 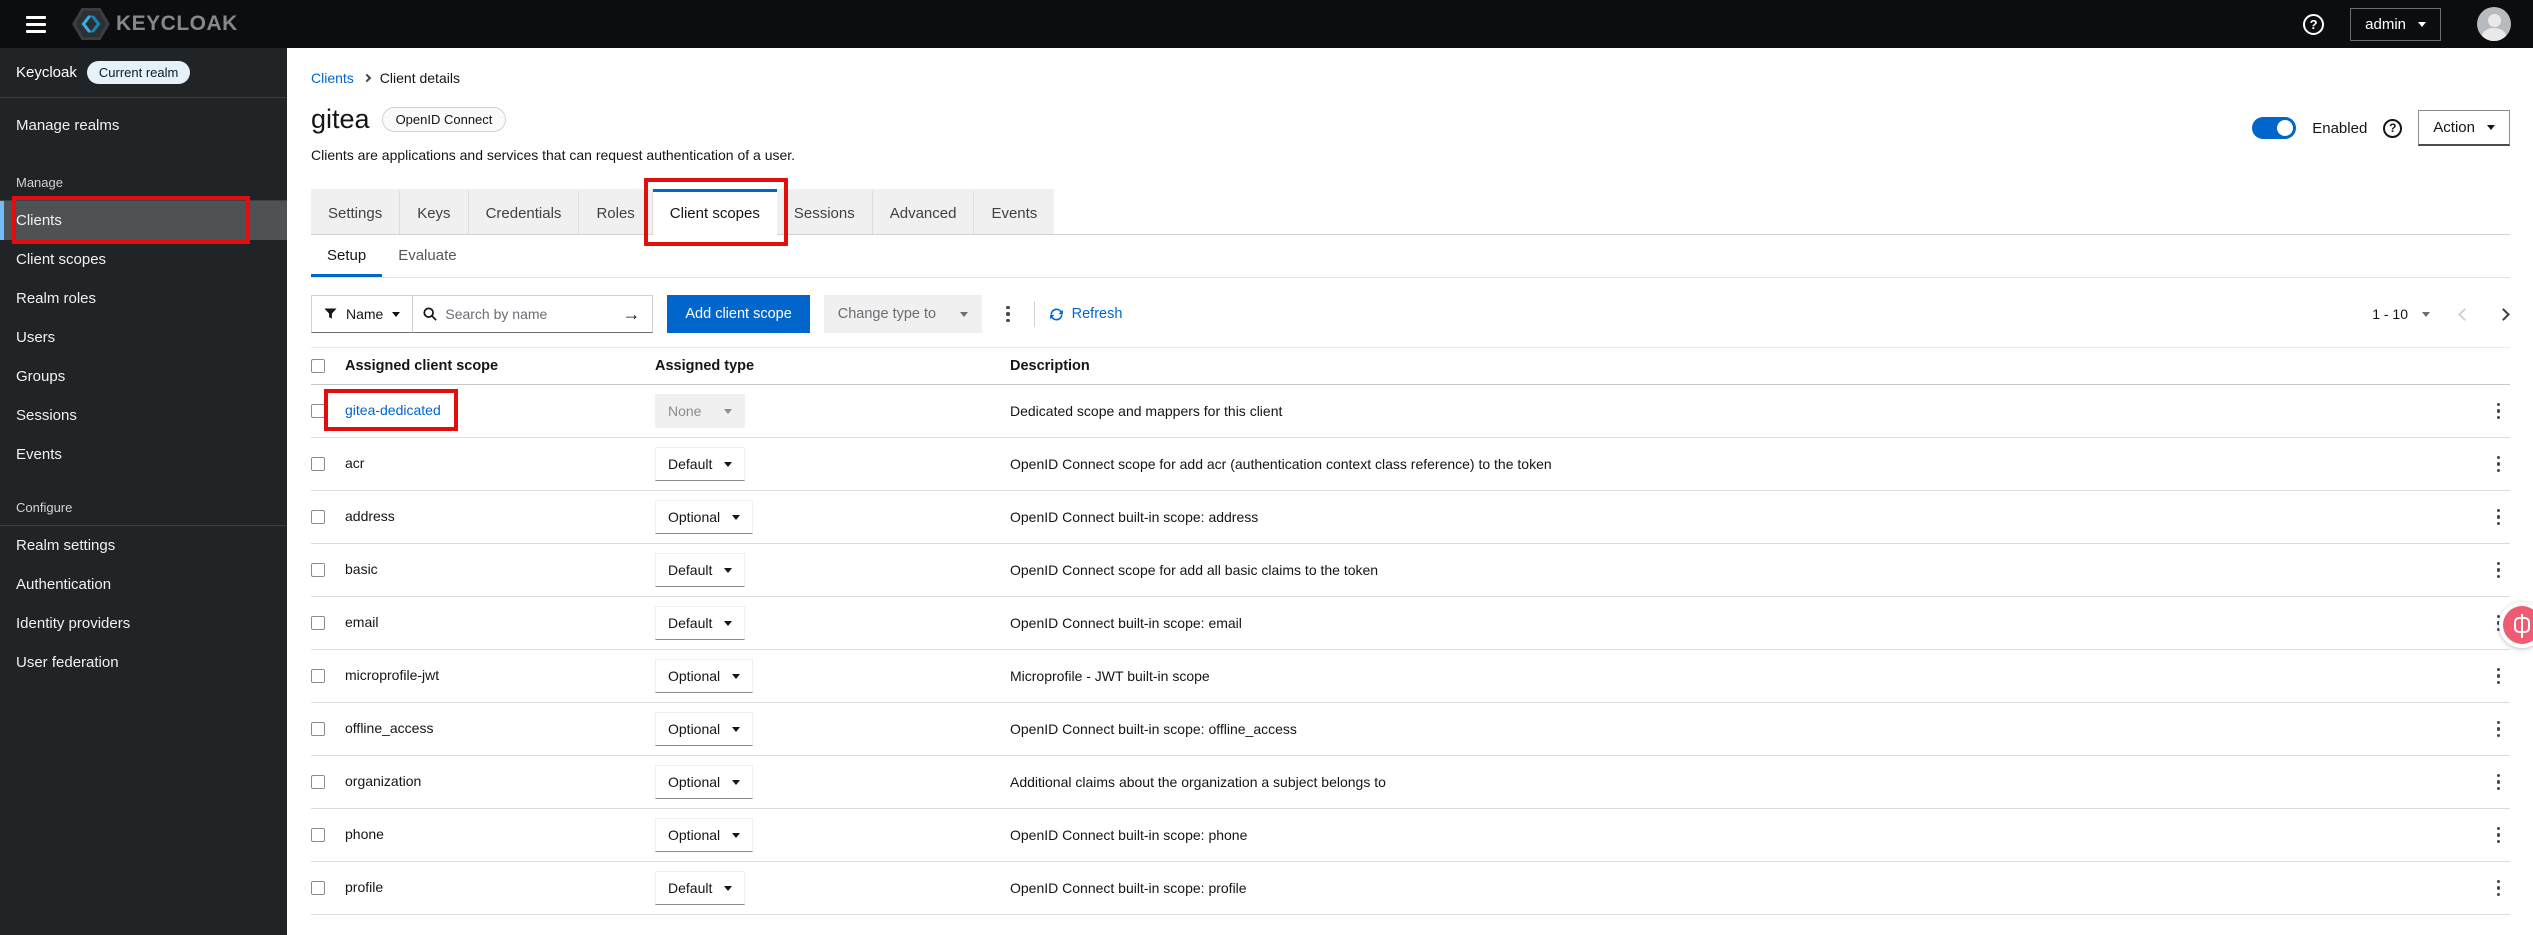 What do you see at coordinates (143, 125) in the screenshot?
I see `sidebar-item-manage-realms: Manage realms` at bounding box center [143, 125].